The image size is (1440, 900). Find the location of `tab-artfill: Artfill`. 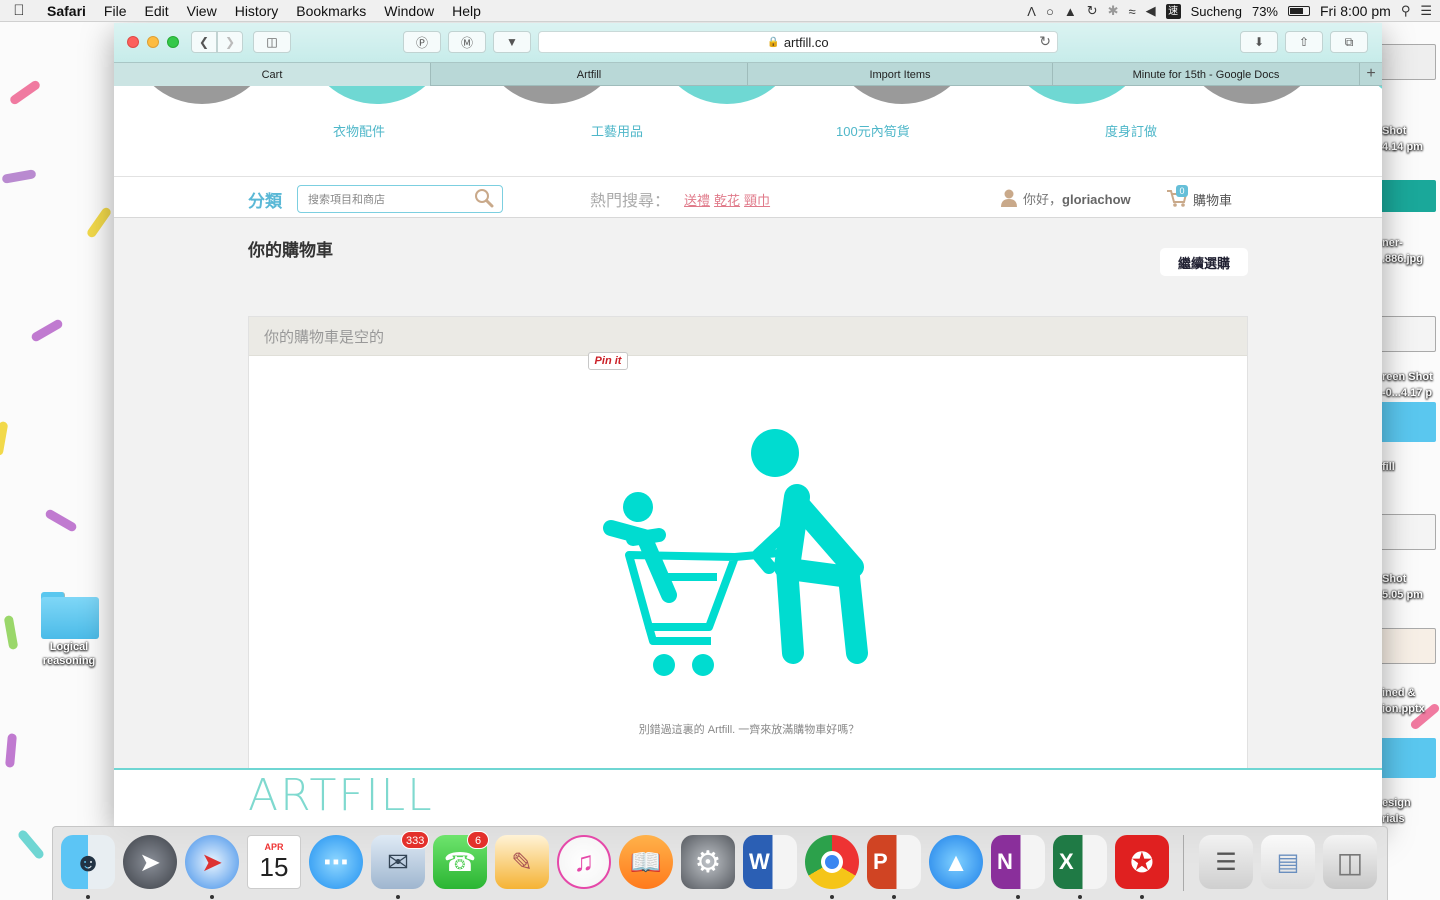

tab-artfill: Artfill is located at coordinates (589, 74).